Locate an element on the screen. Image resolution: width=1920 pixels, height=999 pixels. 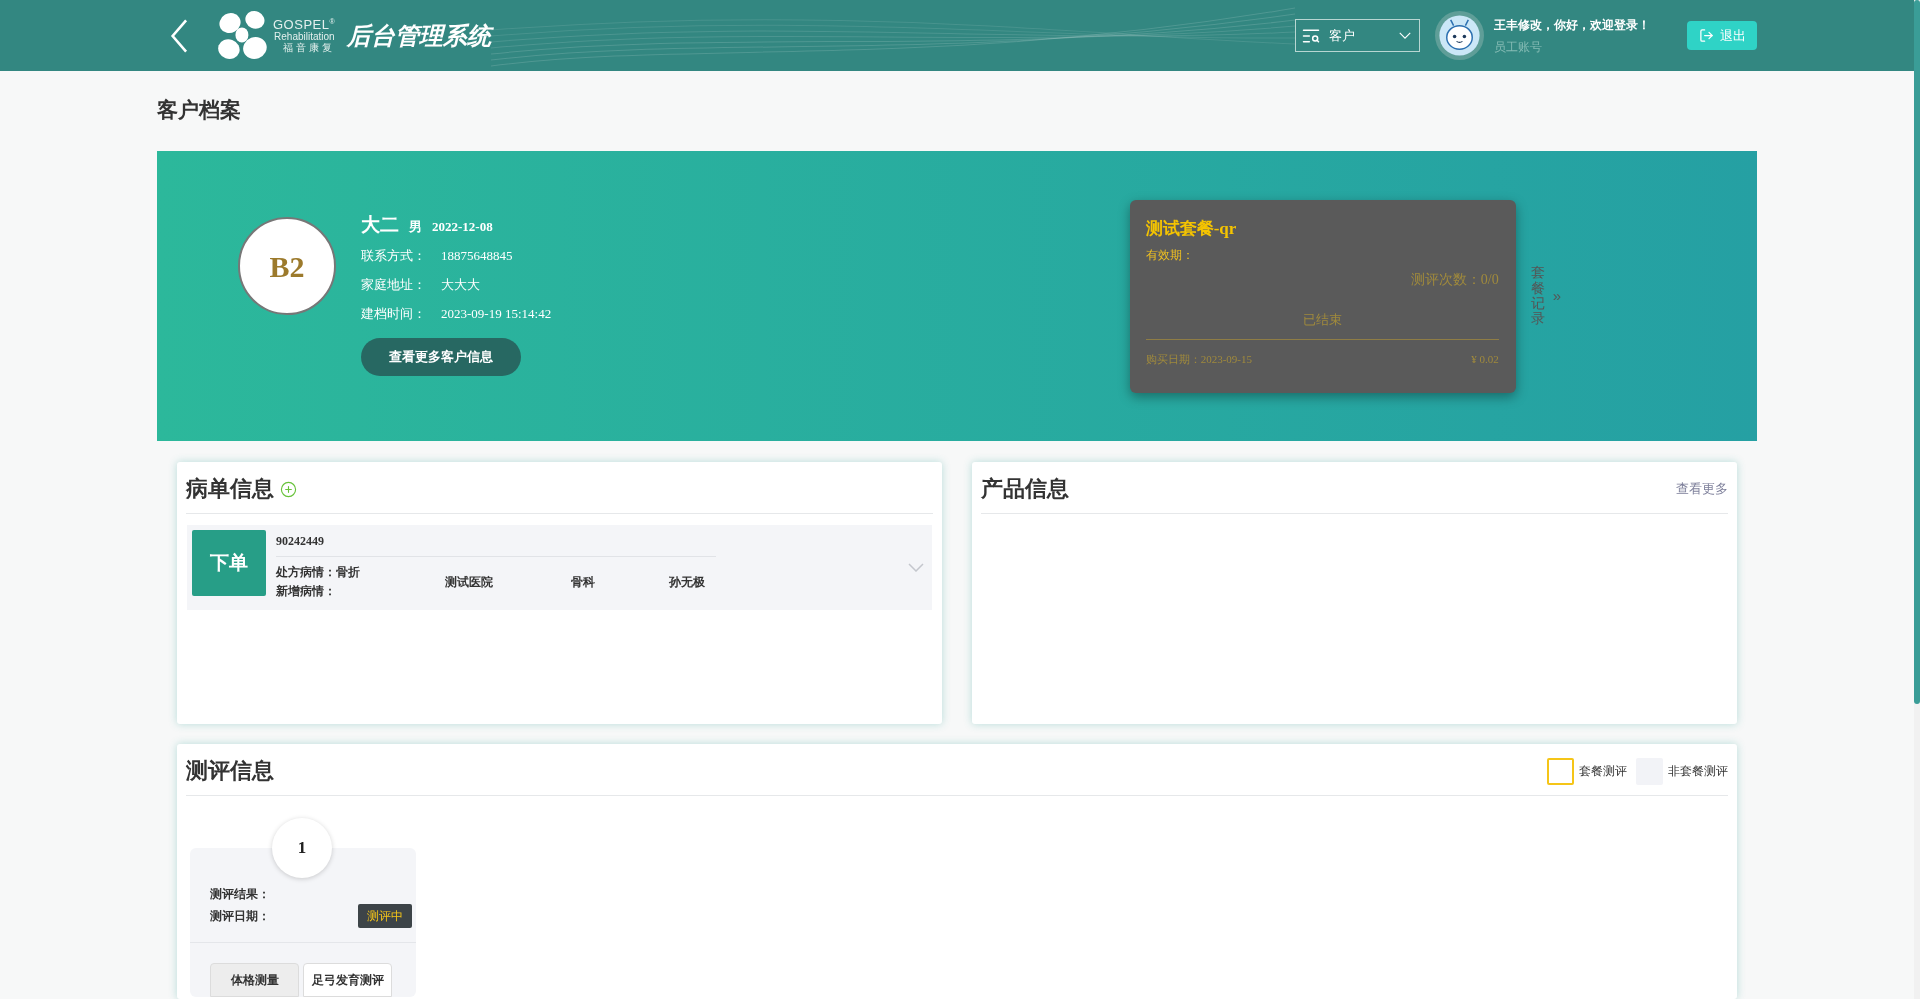
department-name: 骨科 is located at coordinates (583, 581).